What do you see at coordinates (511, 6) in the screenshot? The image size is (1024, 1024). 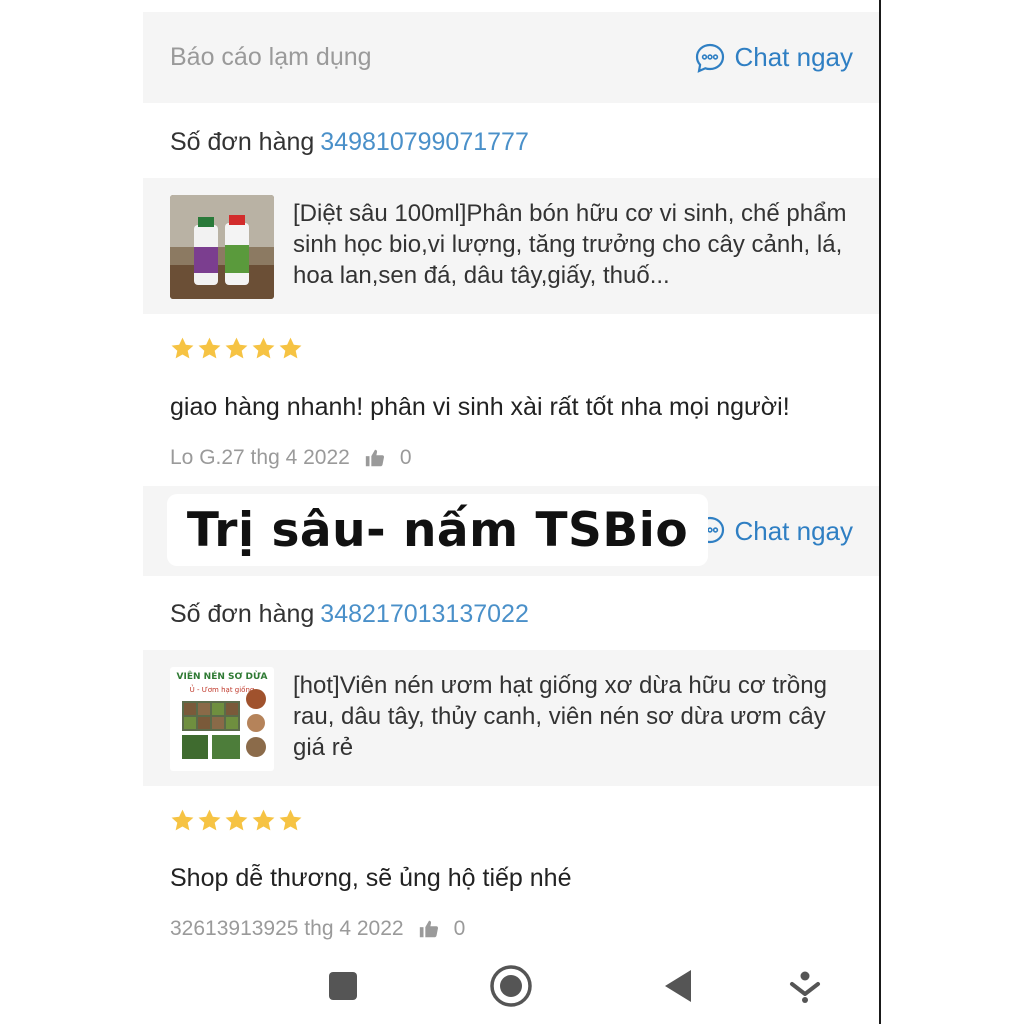 I see `top-strip` at bounding box center [511, 6].